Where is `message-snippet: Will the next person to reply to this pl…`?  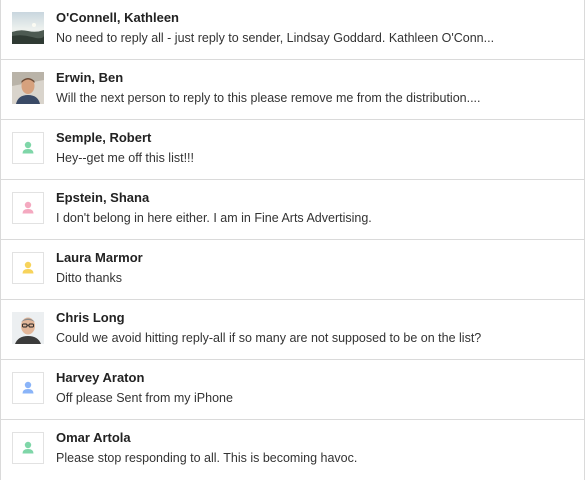 message-snippet: Will the next person to reply to this pl… is located at coordinates (268, 98).